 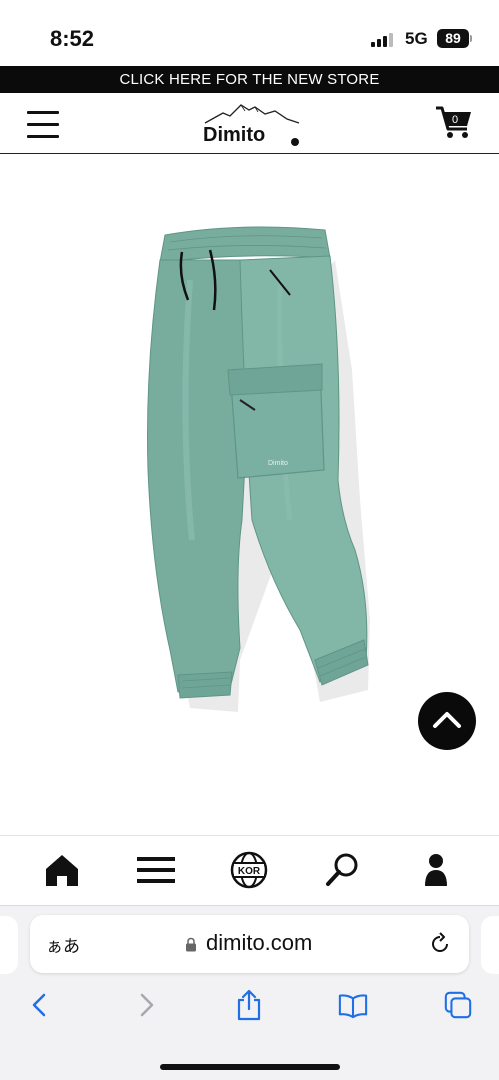 What do you see at coordinates (458, 1005) in the screenshot?
I see `tabs-icon` at bounding box center [458, 1005].